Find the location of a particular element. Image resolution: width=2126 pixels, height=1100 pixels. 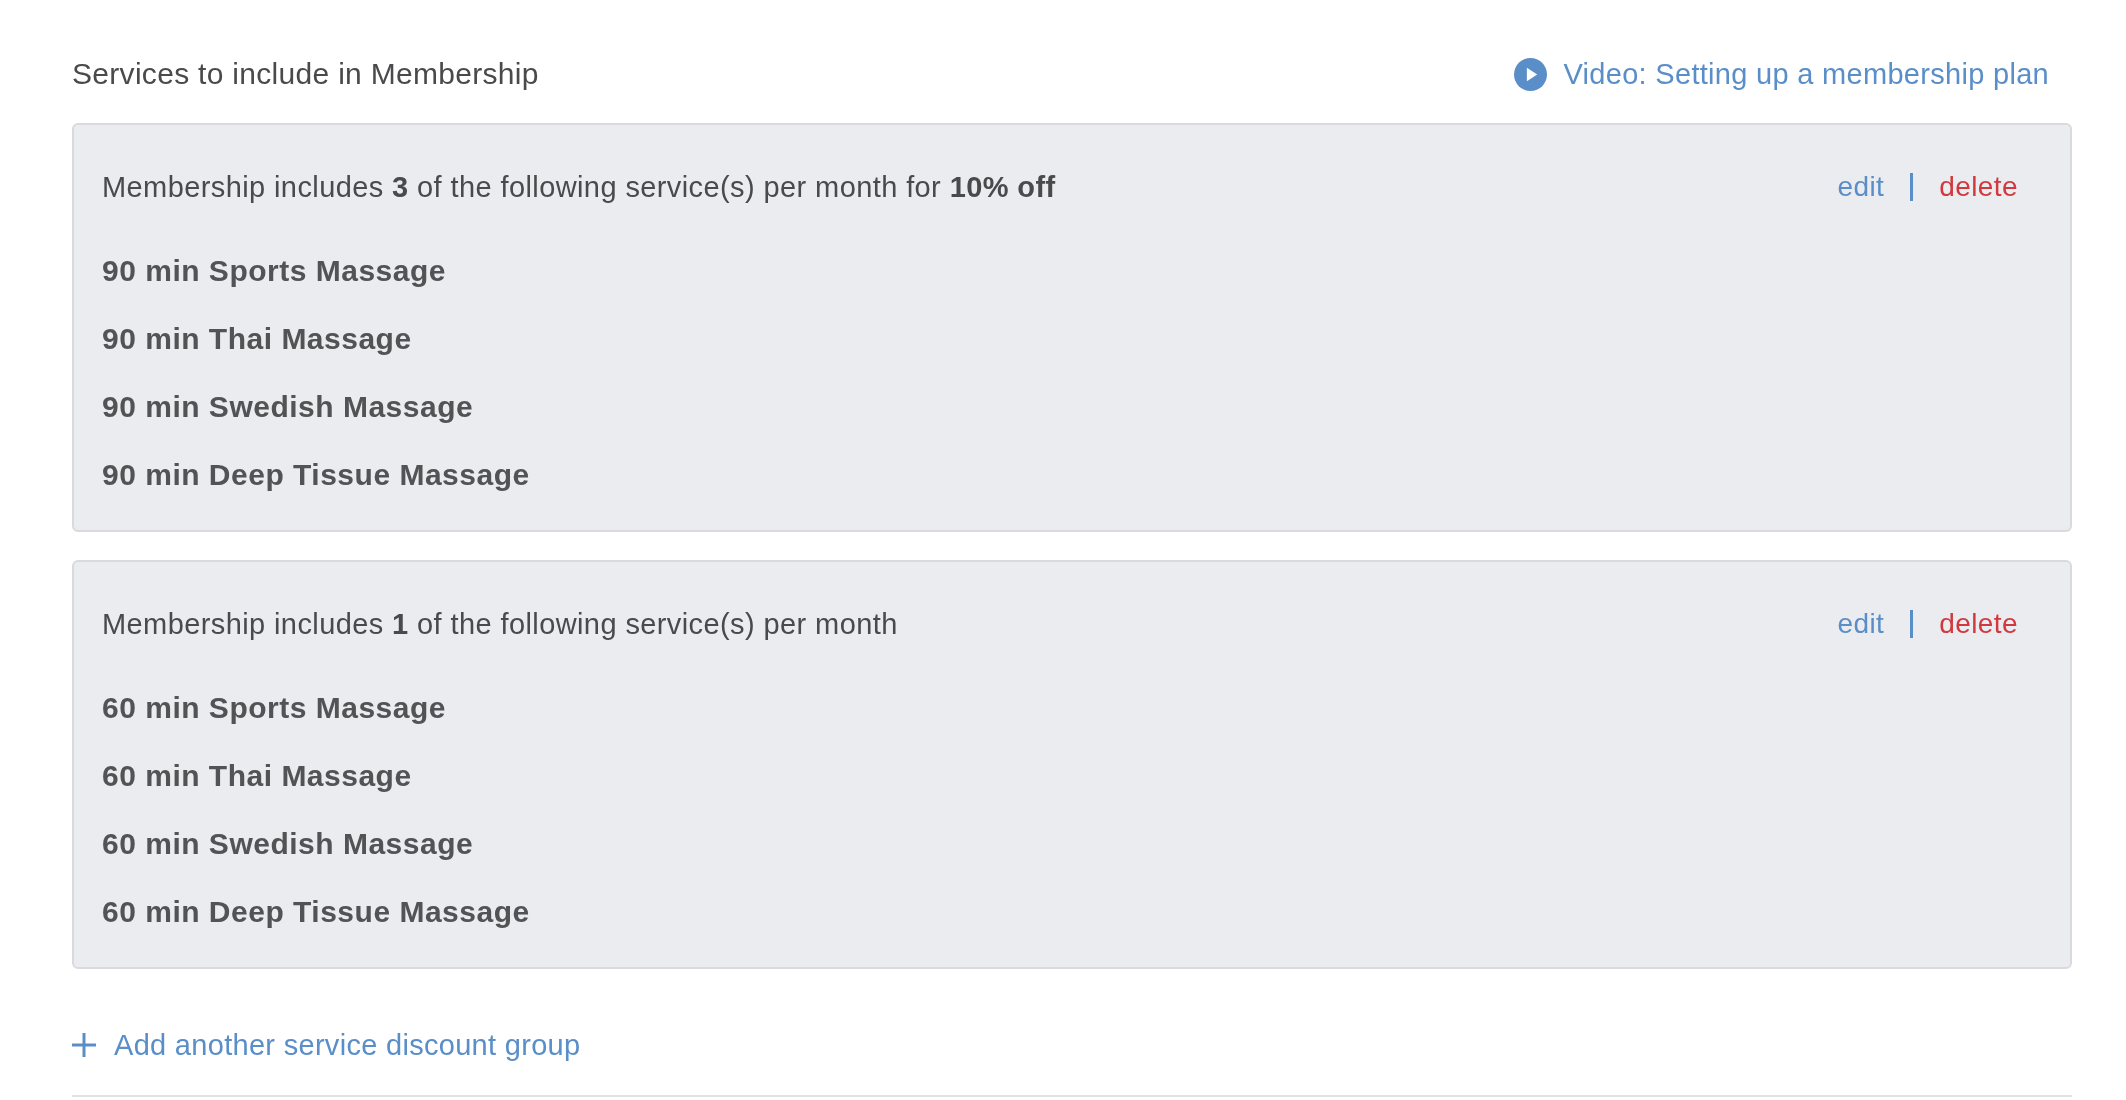

play-icon is located at coordinates (1531, 74).